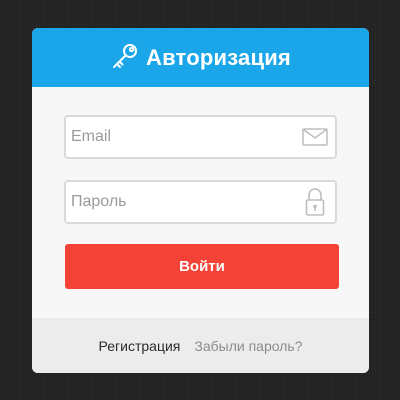 Image resolution: width=400 pixels, height=400 pixels. What do you see at coordinates (140, 346) in the screenshot?
I see `register-link: Регистрация` at bounding box center [140, 346].